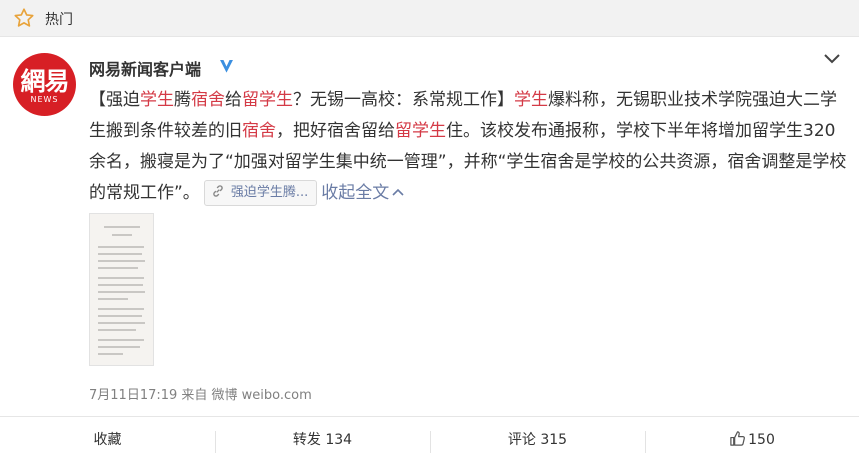  I want to click on collapse-label: 收起全文, so click(355, 193).